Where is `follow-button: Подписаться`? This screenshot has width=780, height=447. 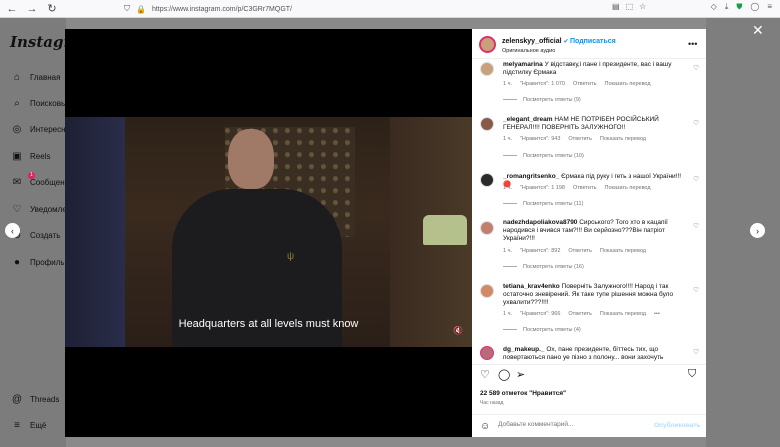
follow-button: Подписаться is located at coordinates (593, 41).